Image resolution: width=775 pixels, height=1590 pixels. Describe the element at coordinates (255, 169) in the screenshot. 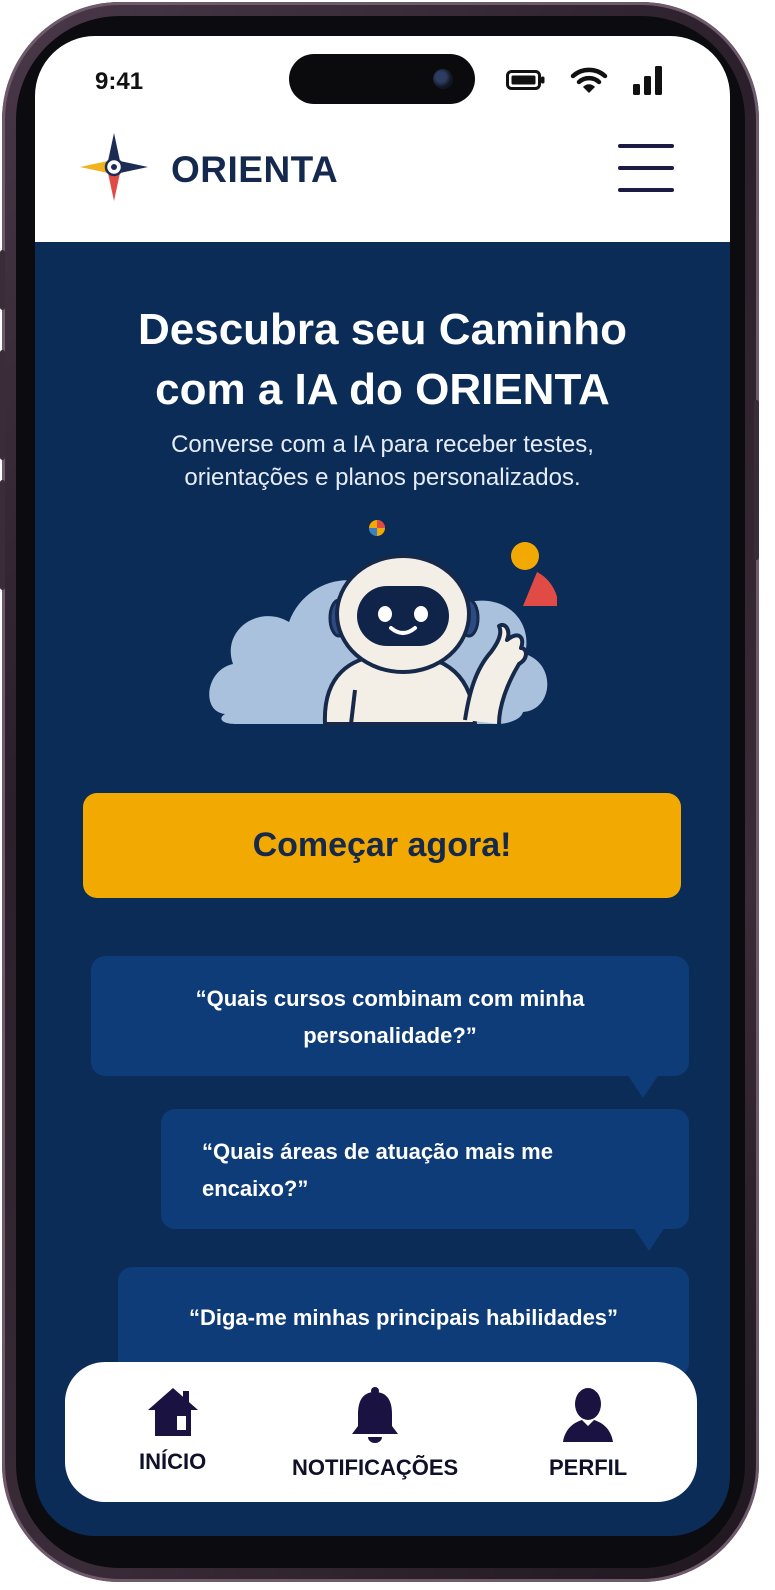

I see `brand-name: ORIENTA` at that location.